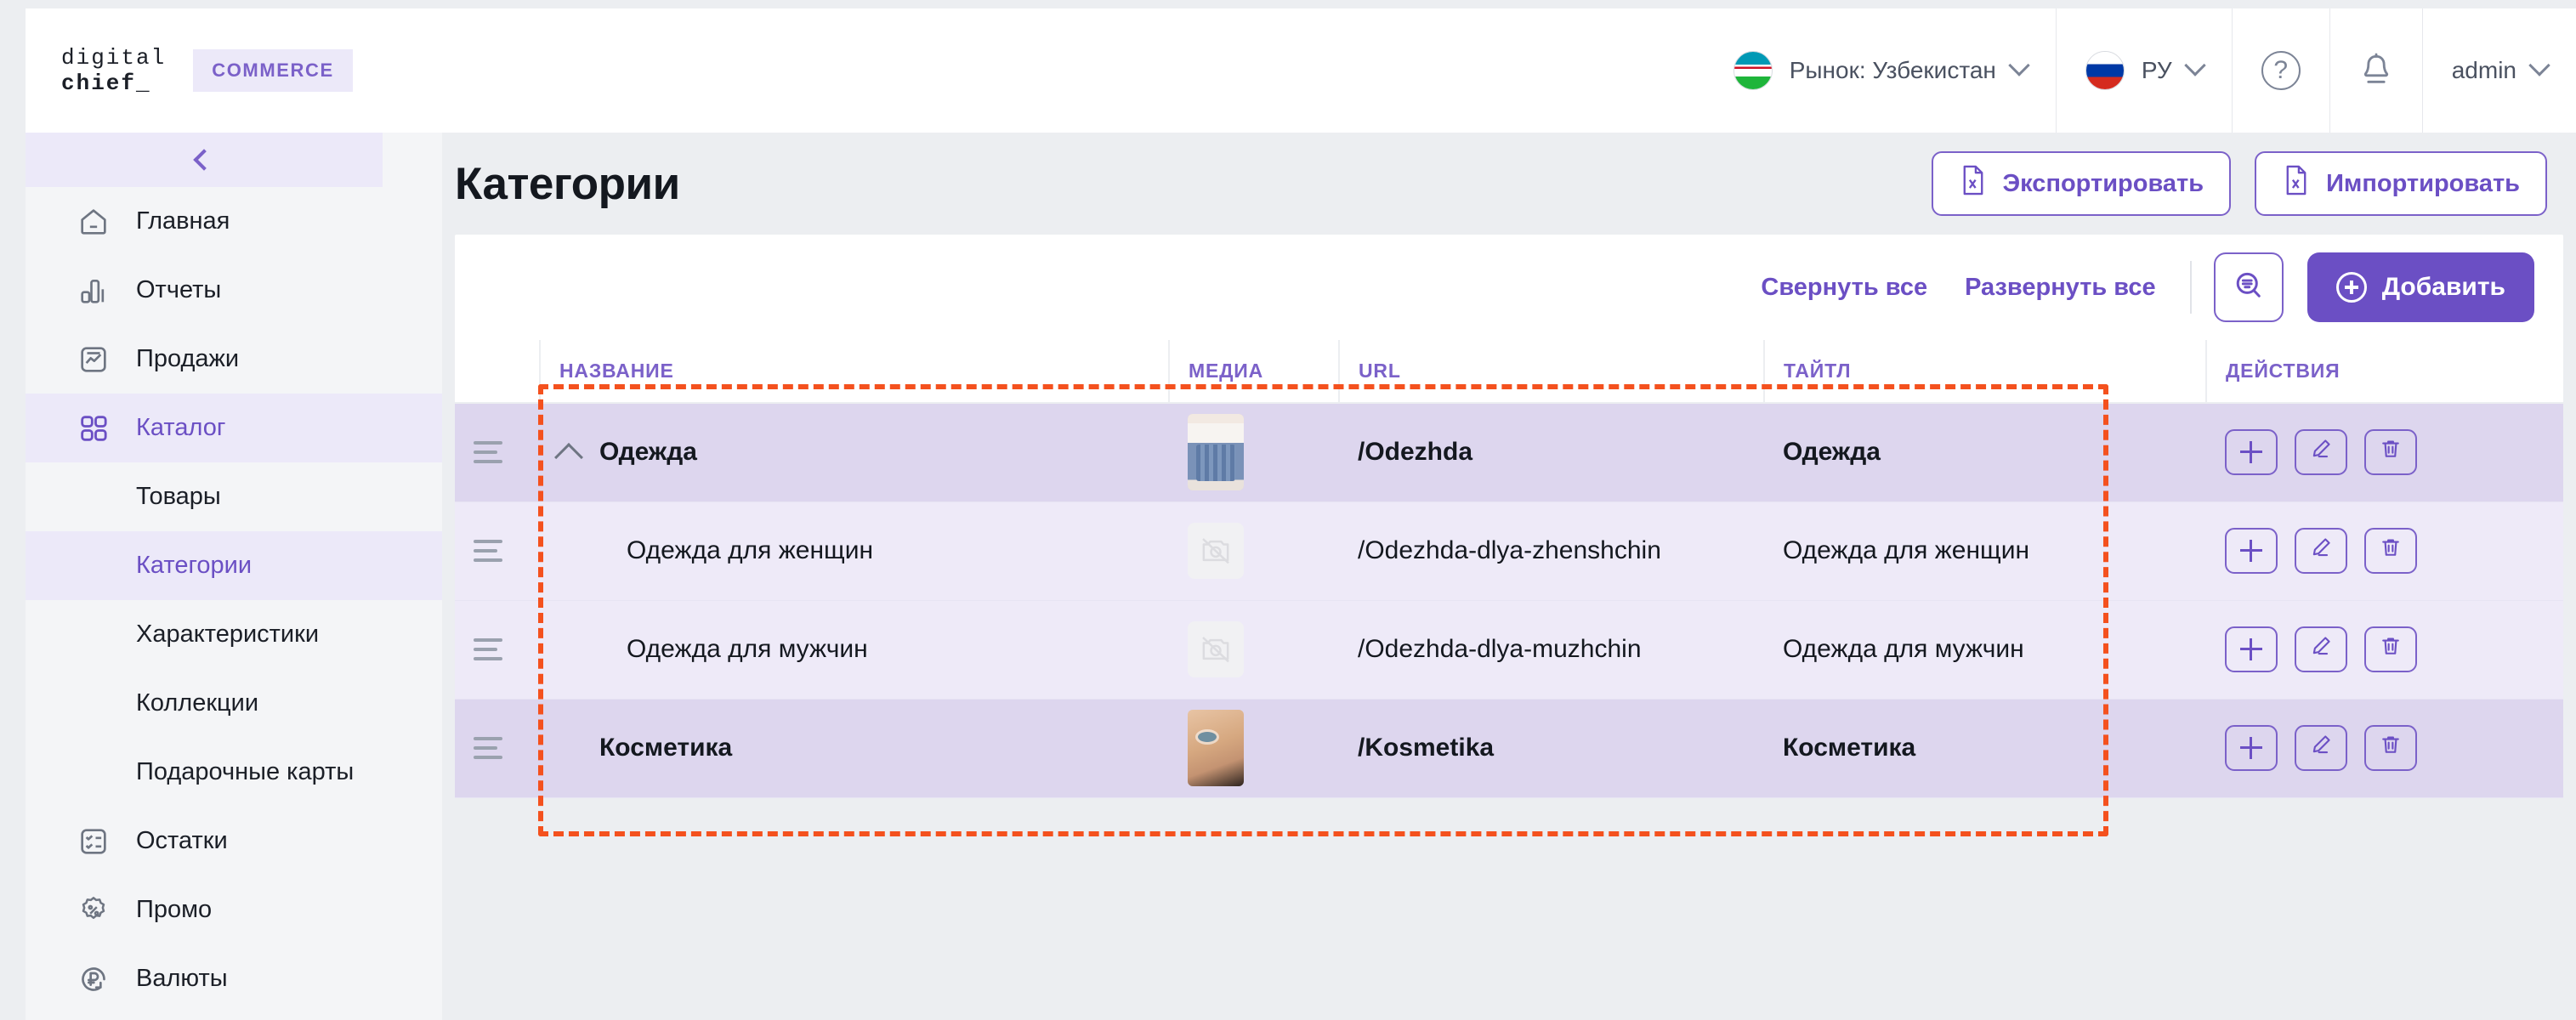 Image resolution: width=2576 pixels, height=1020 pixels. I want to click on import-button-label: Импортировать, so click(2423, 183).